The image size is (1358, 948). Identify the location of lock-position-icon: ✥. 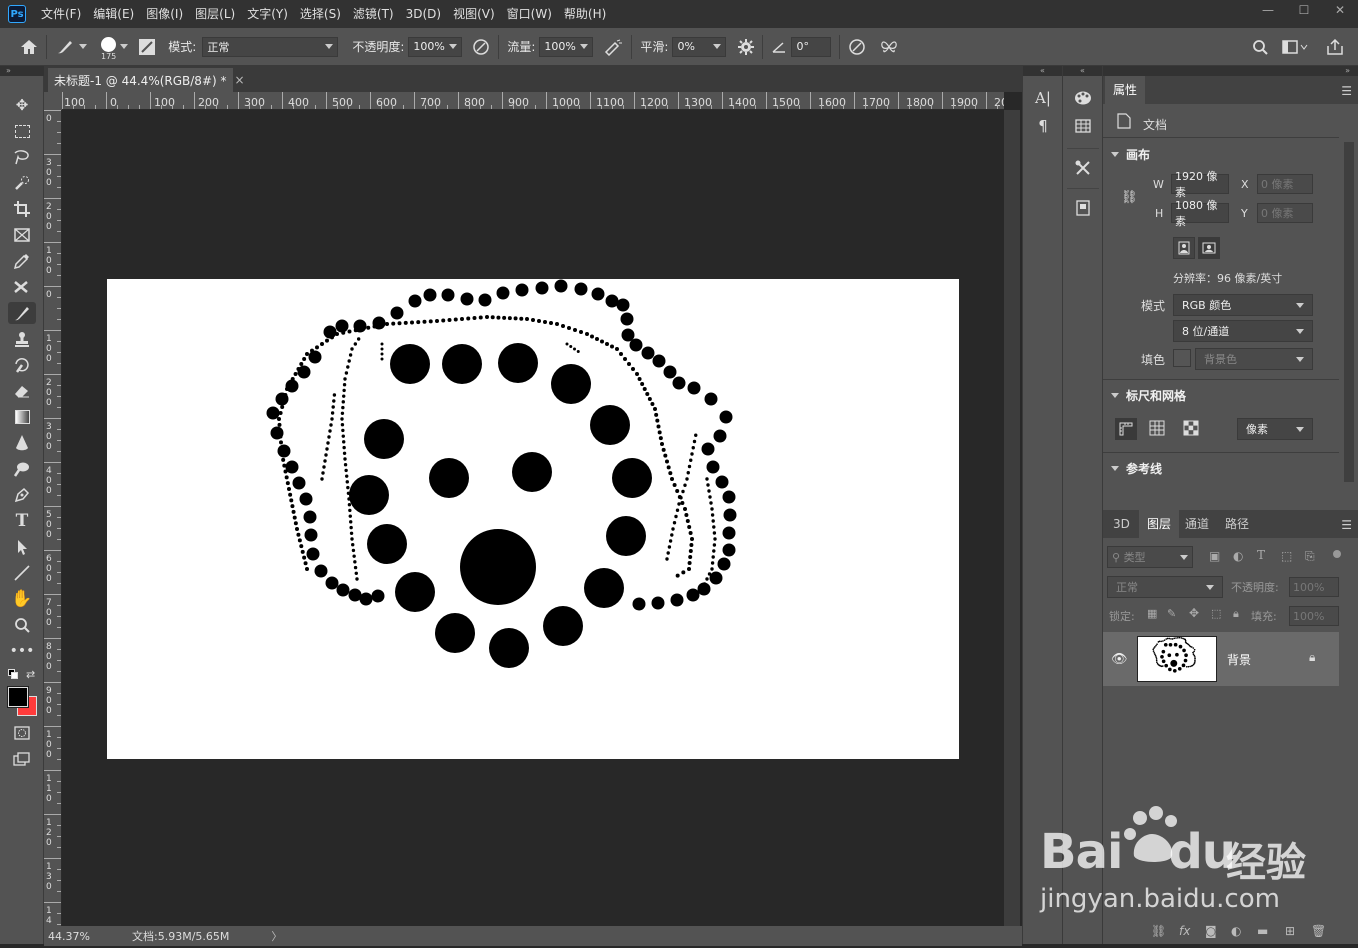
(1194, 613).